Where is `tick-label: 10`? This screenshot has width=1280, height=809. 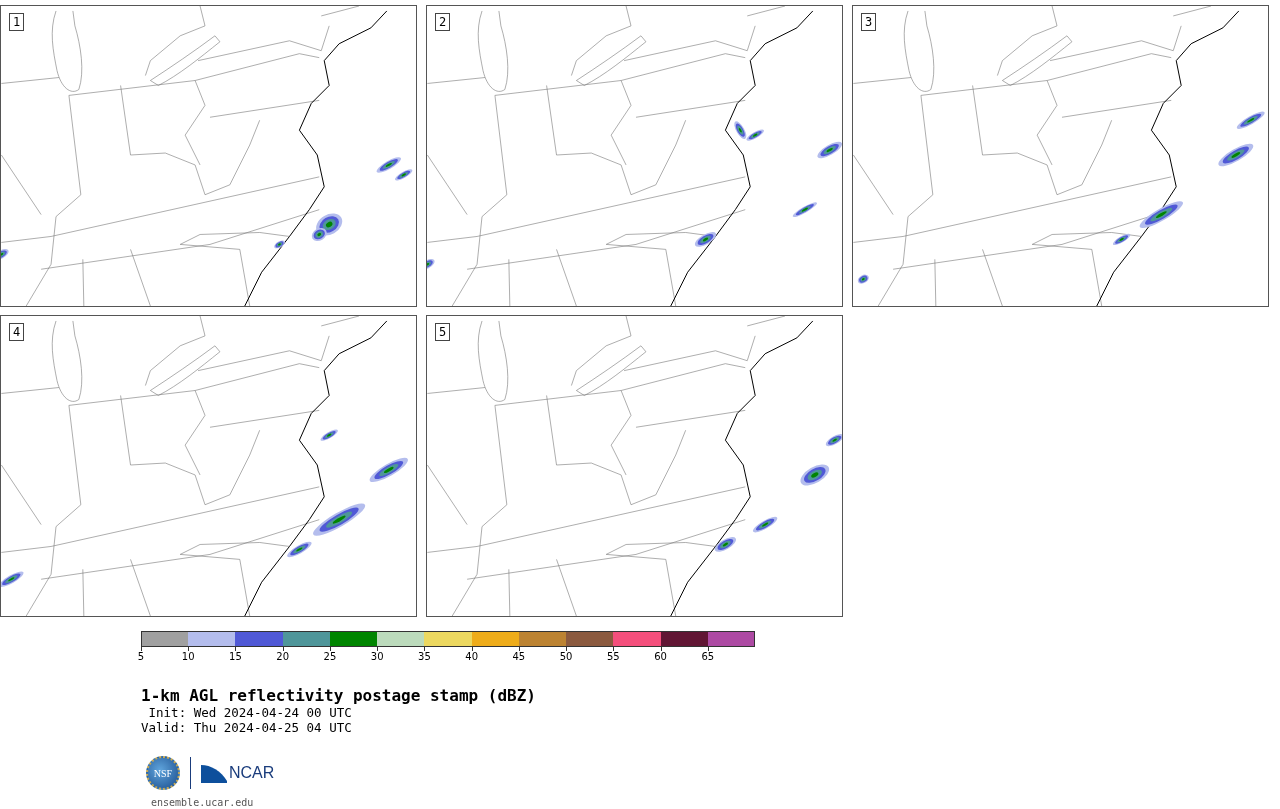 tick-label: 10 is located at coordinates (188, 657).